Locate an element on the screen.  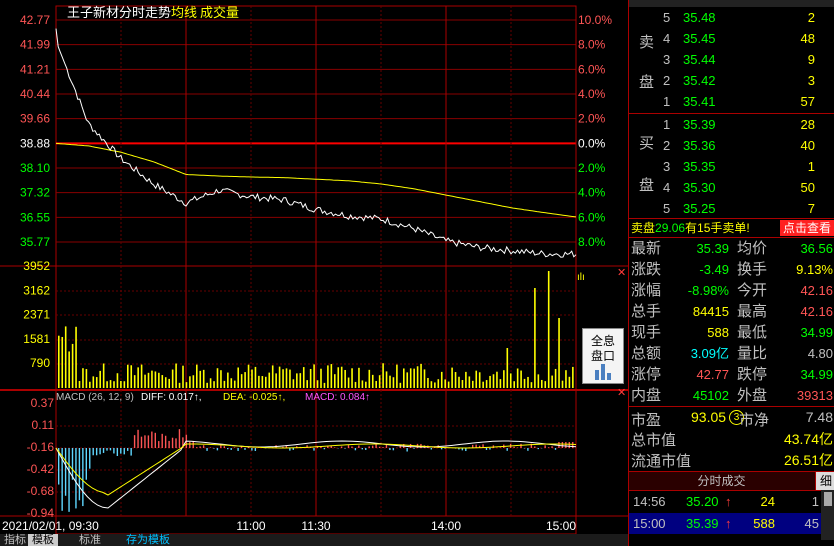
view-button: 点击查看 is located at coordinates (807, 228).